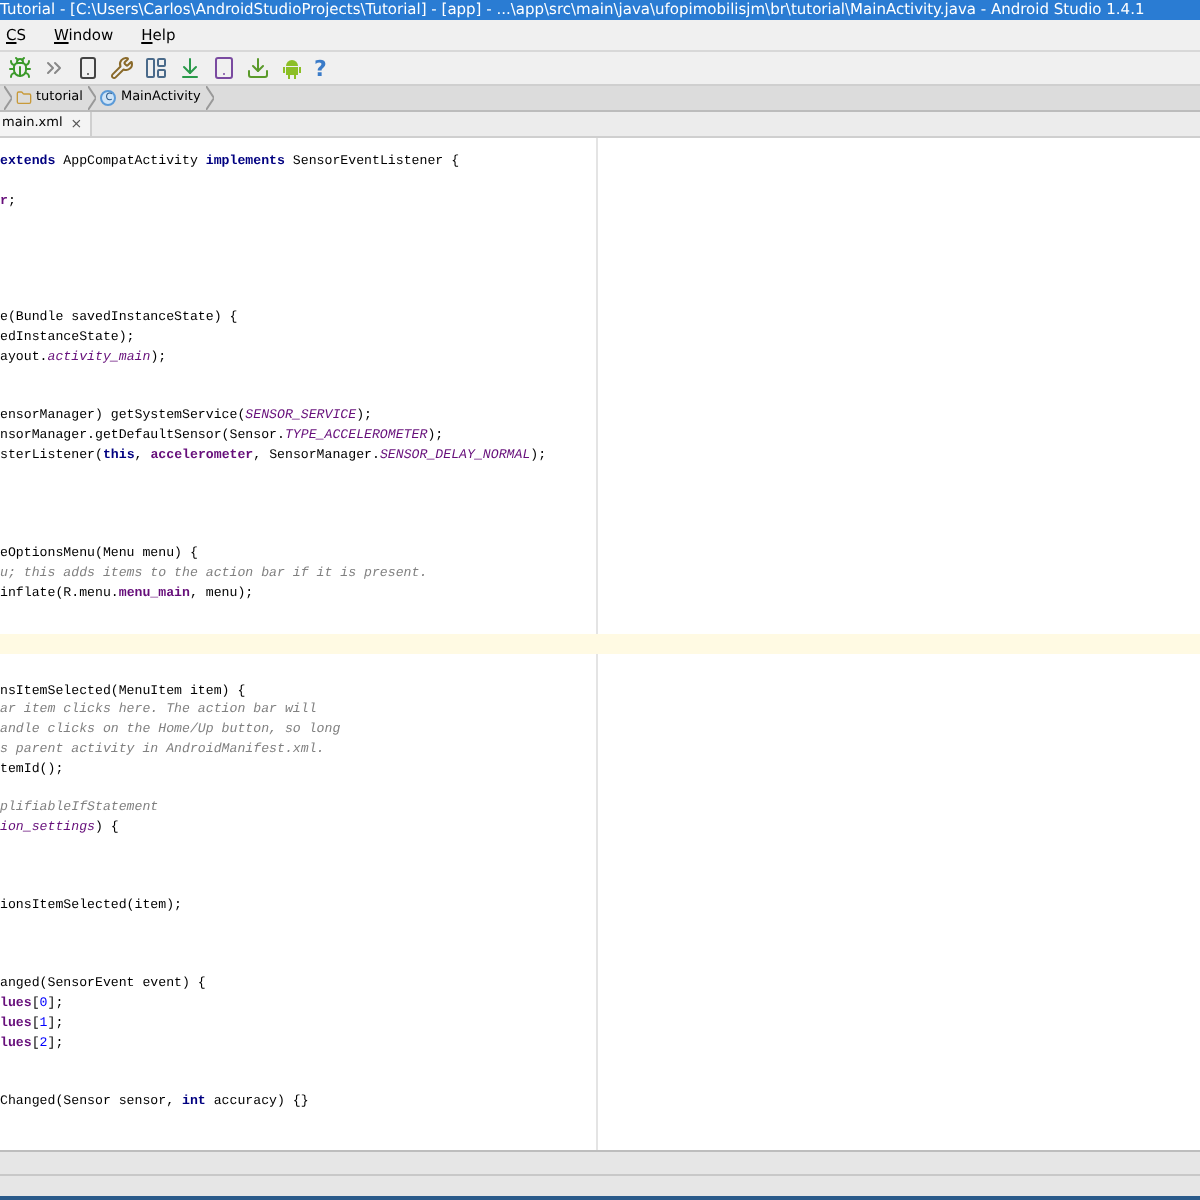  Describe the element at coordinates (54, 68) in the screenshot. I see `double-chevron-icon` at that location.